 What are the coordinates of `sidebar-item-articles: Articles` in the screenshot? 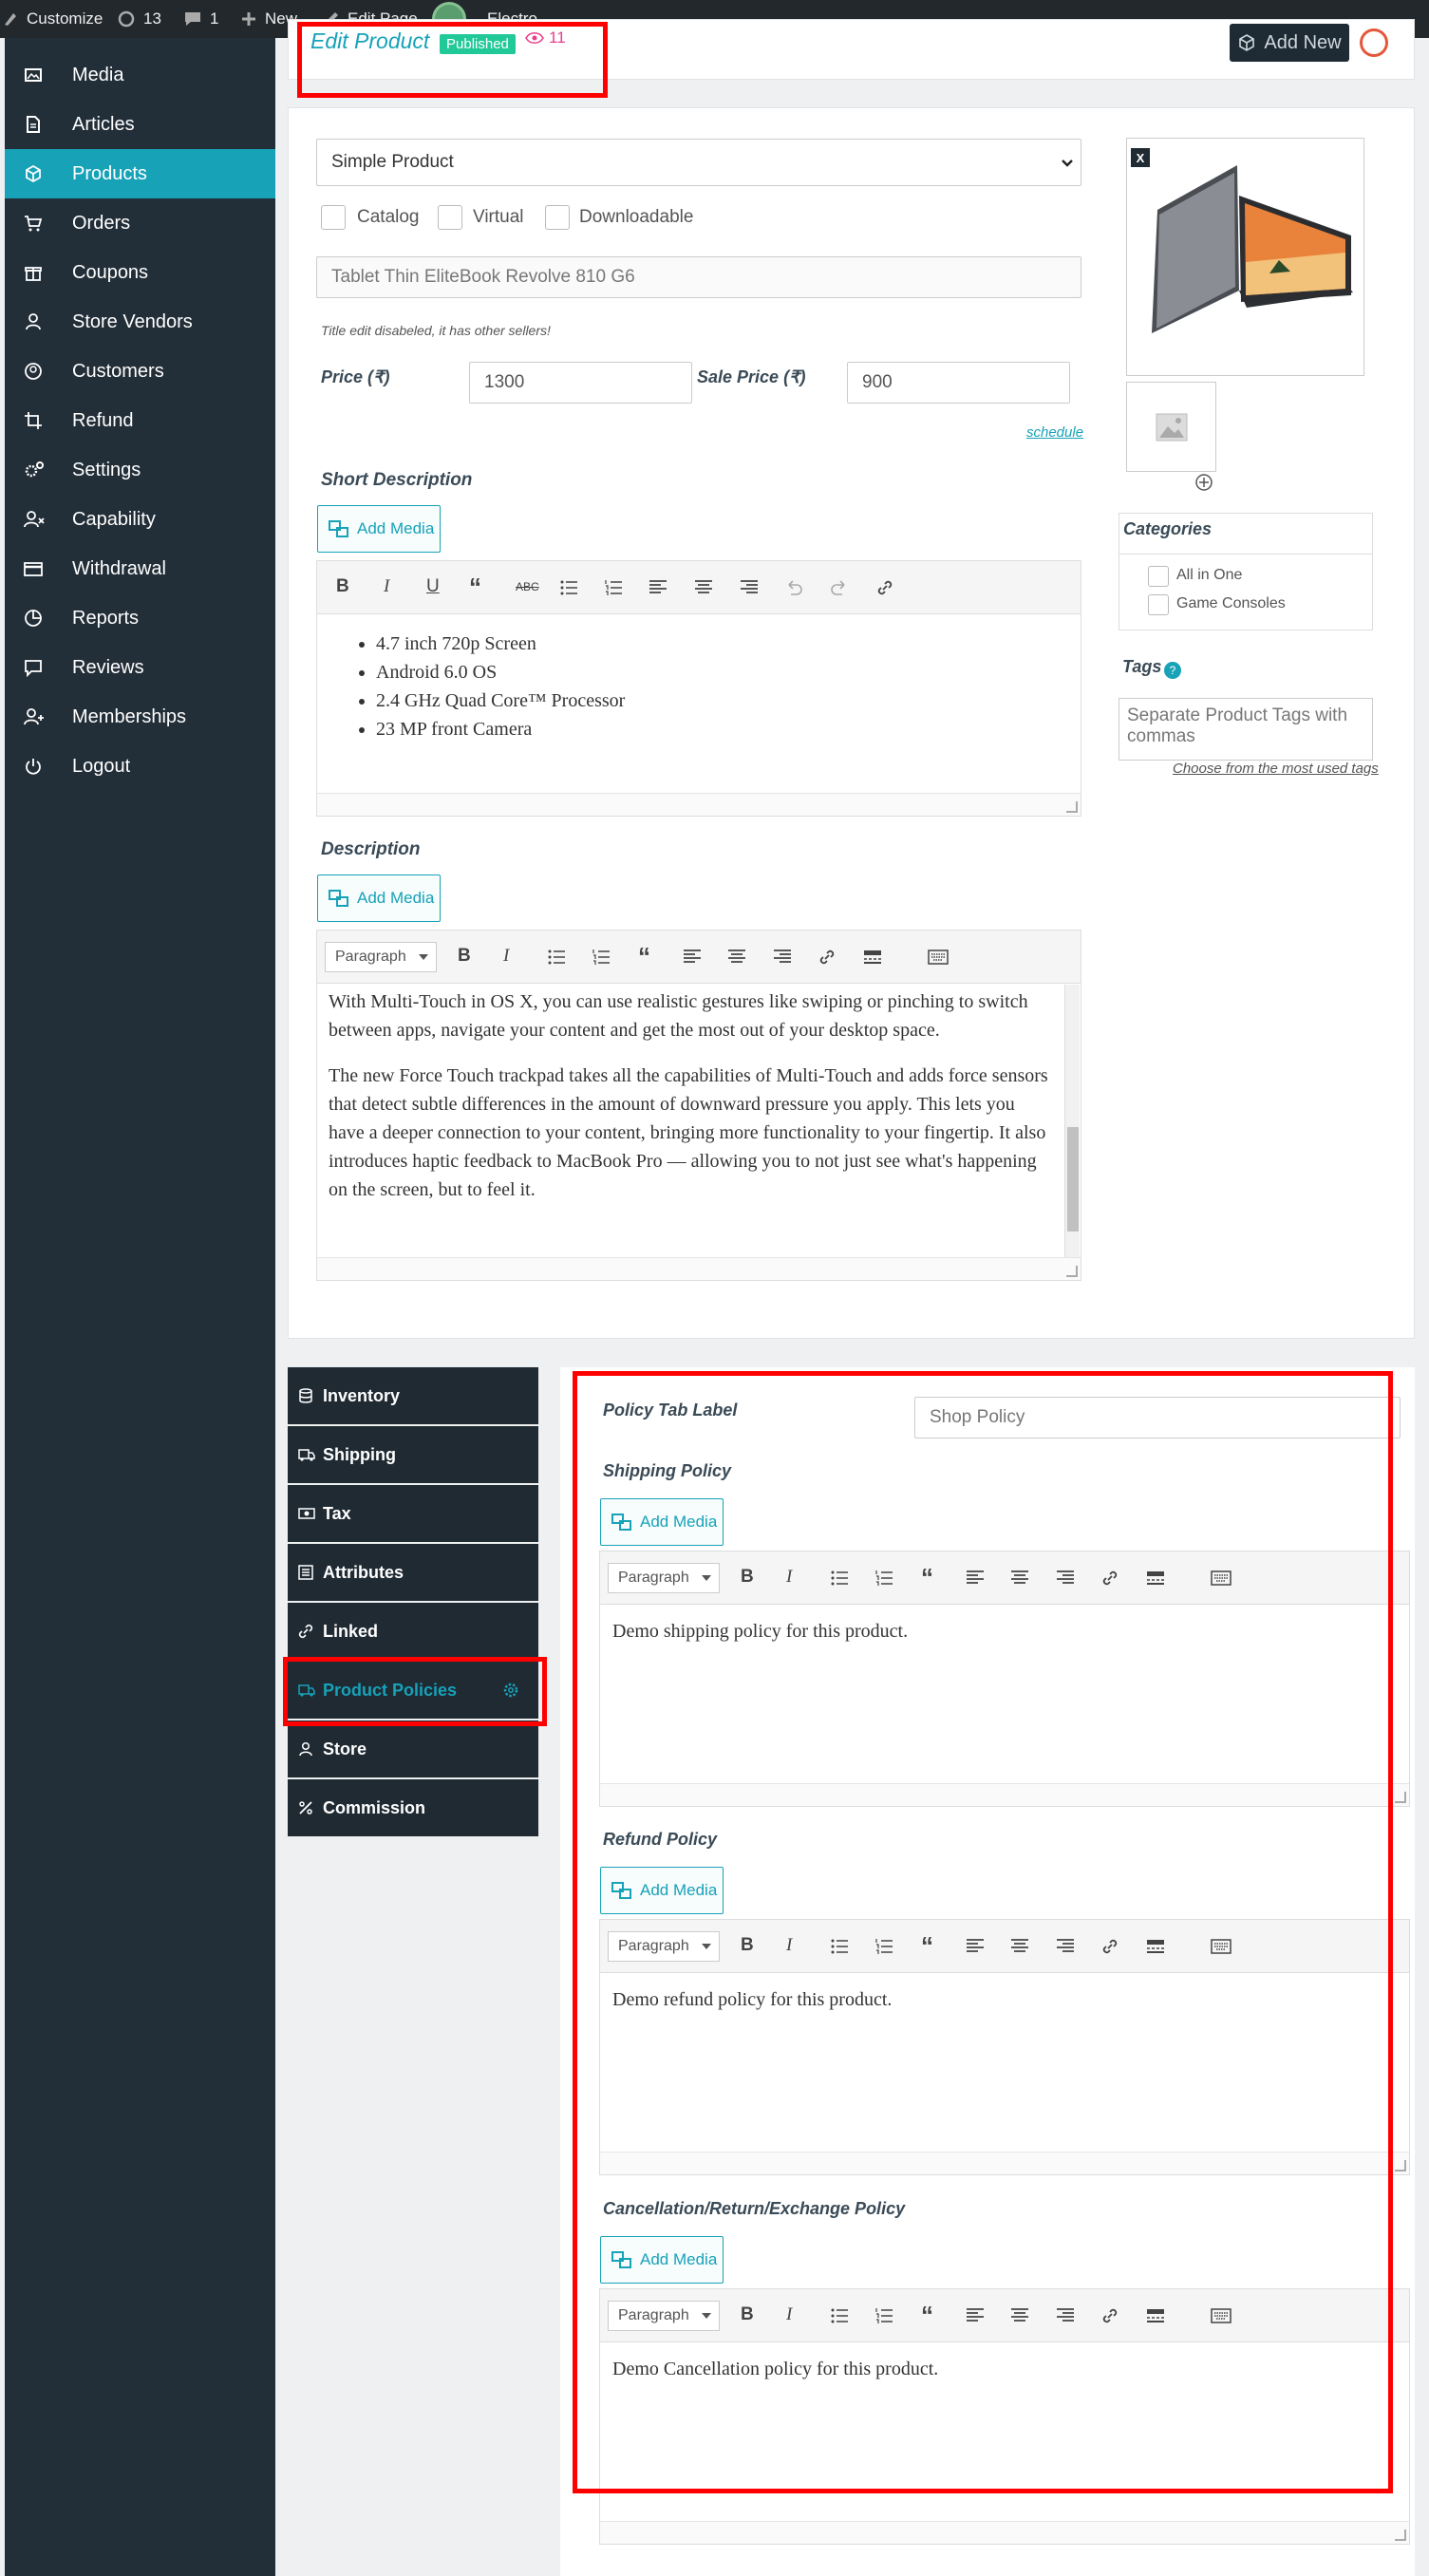 It's located at (140, 124).